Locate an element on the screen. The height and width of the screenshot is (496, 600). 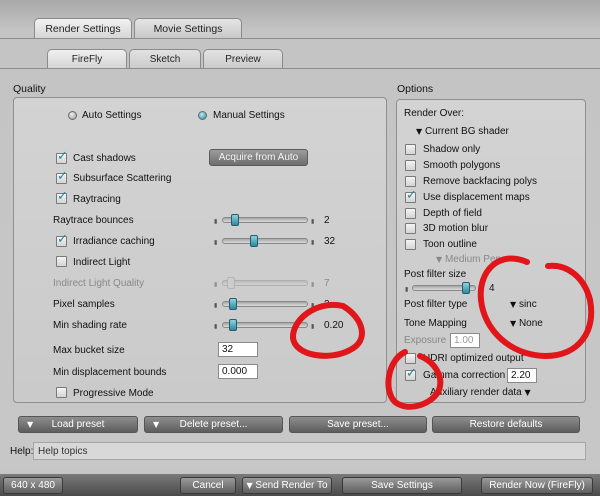
hdri-output-checkbox is located at coordinates (410, 358).